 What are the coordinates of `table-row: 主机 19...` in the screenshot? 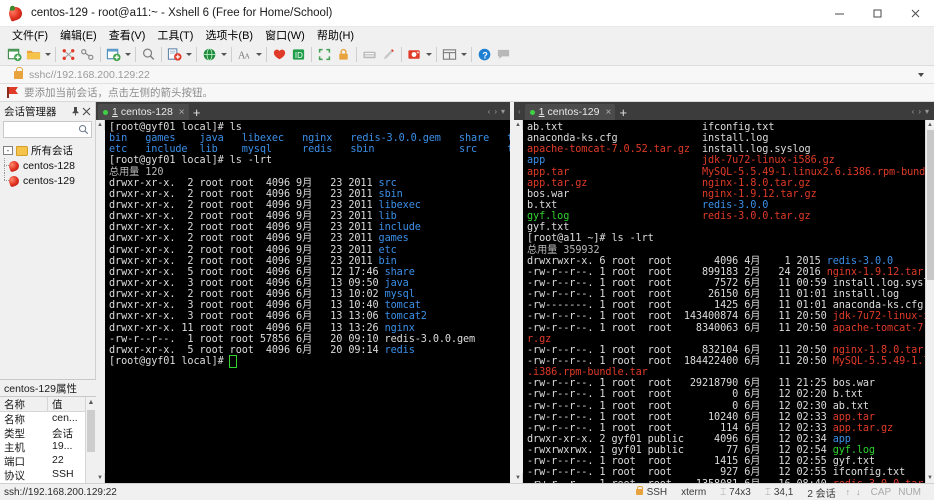 It's located at (42, 447).